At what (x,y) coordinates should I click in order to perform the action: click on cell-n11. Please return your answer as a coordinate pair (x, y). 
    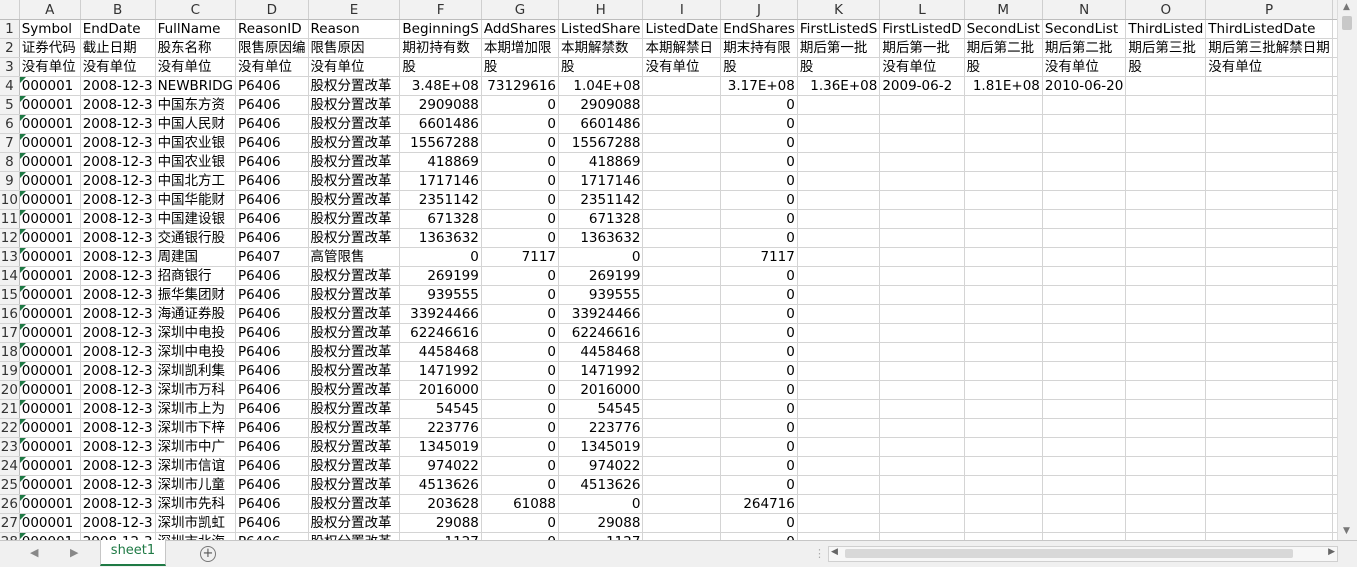
    Looking at the image, I should click on (1084, 219).